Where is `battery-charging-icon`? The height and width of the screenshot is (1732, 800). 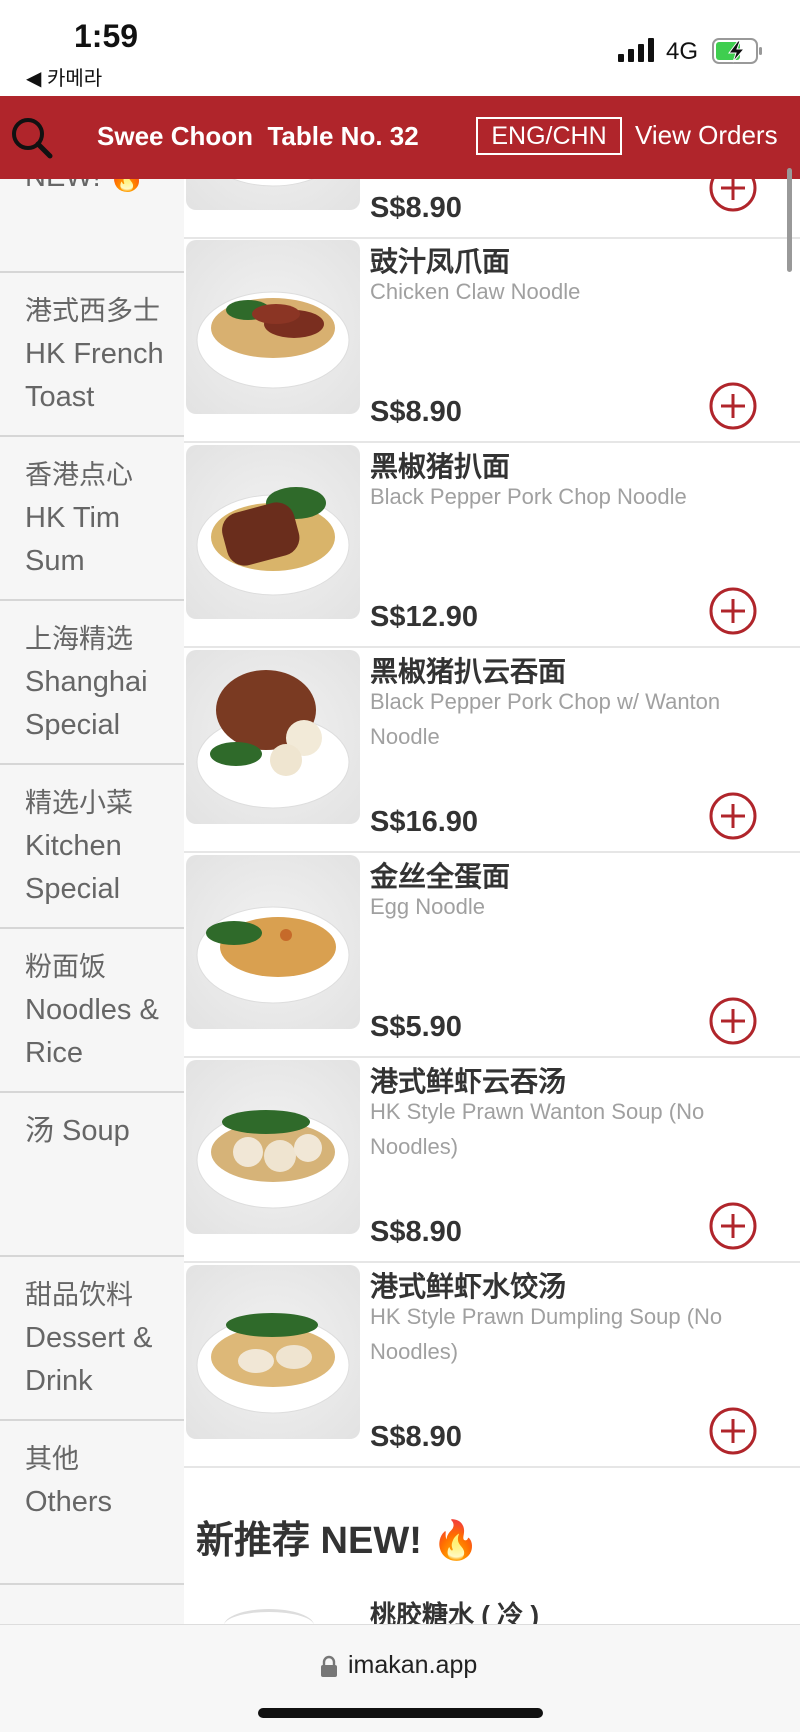
battery-charging-icon is located at coordinates (737, 51).